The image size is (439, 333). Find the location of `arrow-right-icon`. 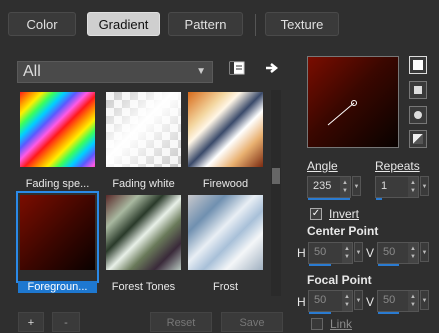

arrow-right-icon is located at coordinates (272, 68).